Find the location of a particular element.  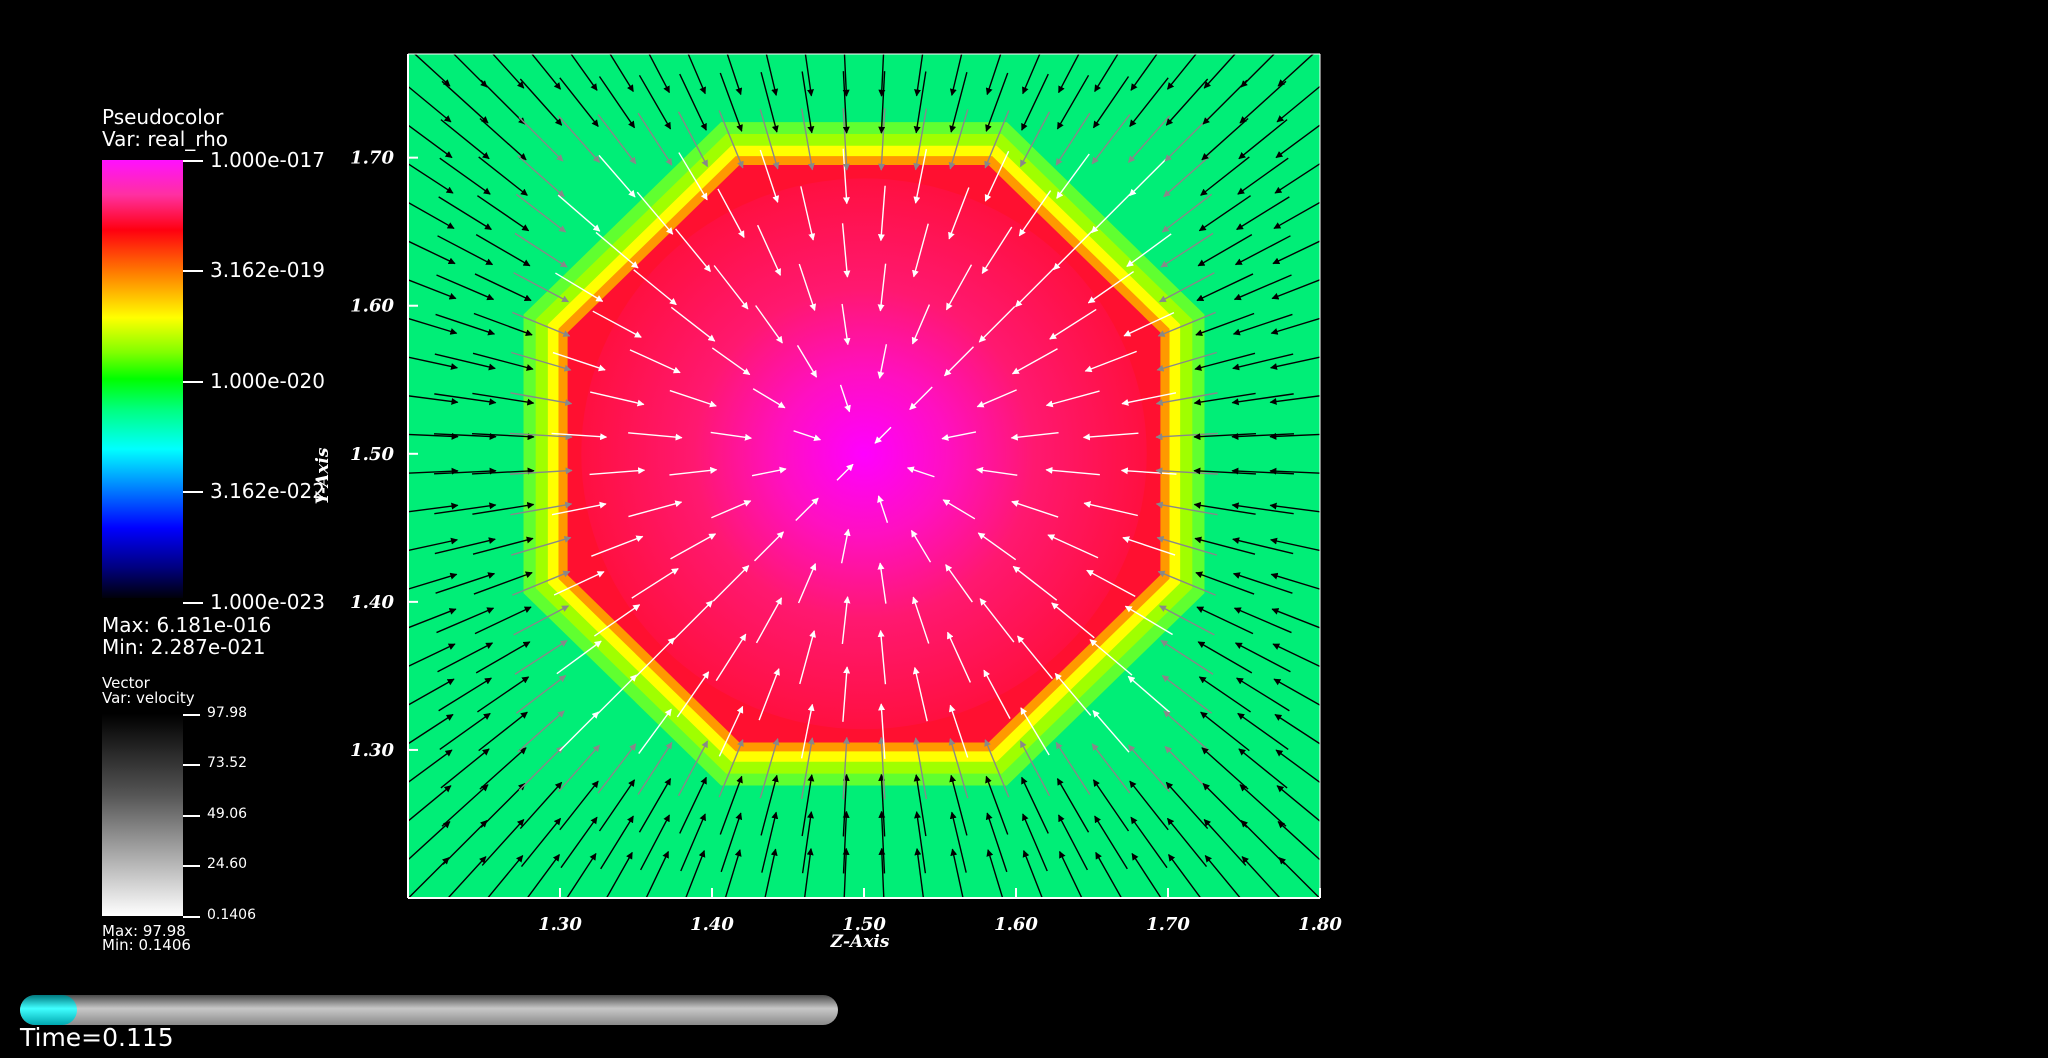

x-tick-label: 1.40 is located at coordinates (712, 924).